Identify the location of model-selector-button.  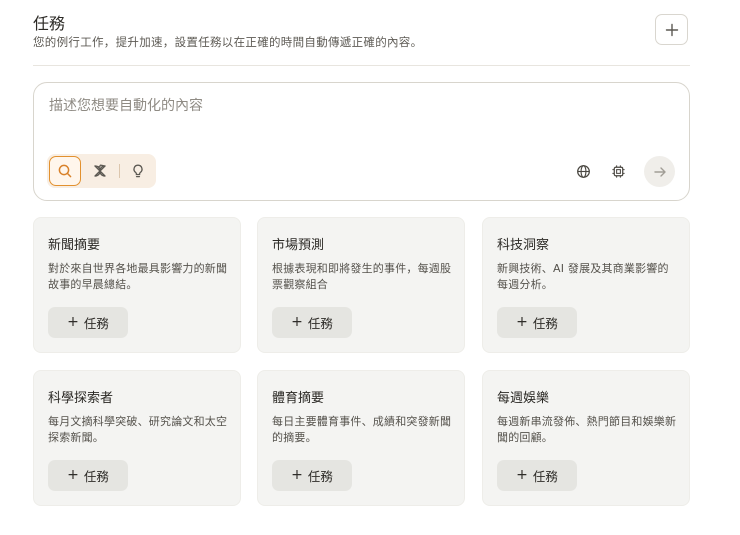
(618, 171).